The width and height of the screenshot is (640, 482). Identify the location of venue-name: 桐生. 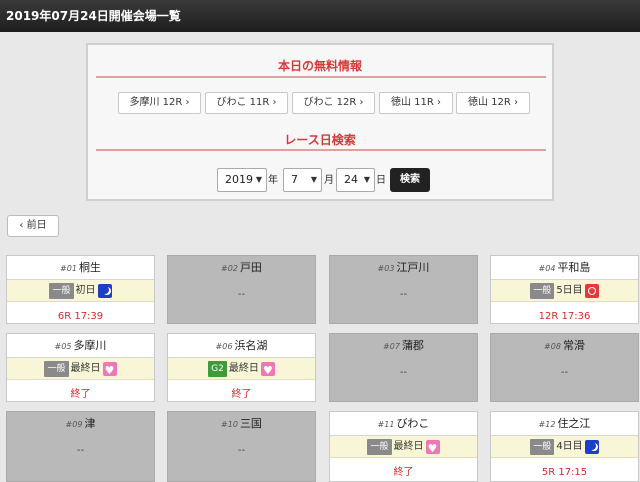
(89, 267).